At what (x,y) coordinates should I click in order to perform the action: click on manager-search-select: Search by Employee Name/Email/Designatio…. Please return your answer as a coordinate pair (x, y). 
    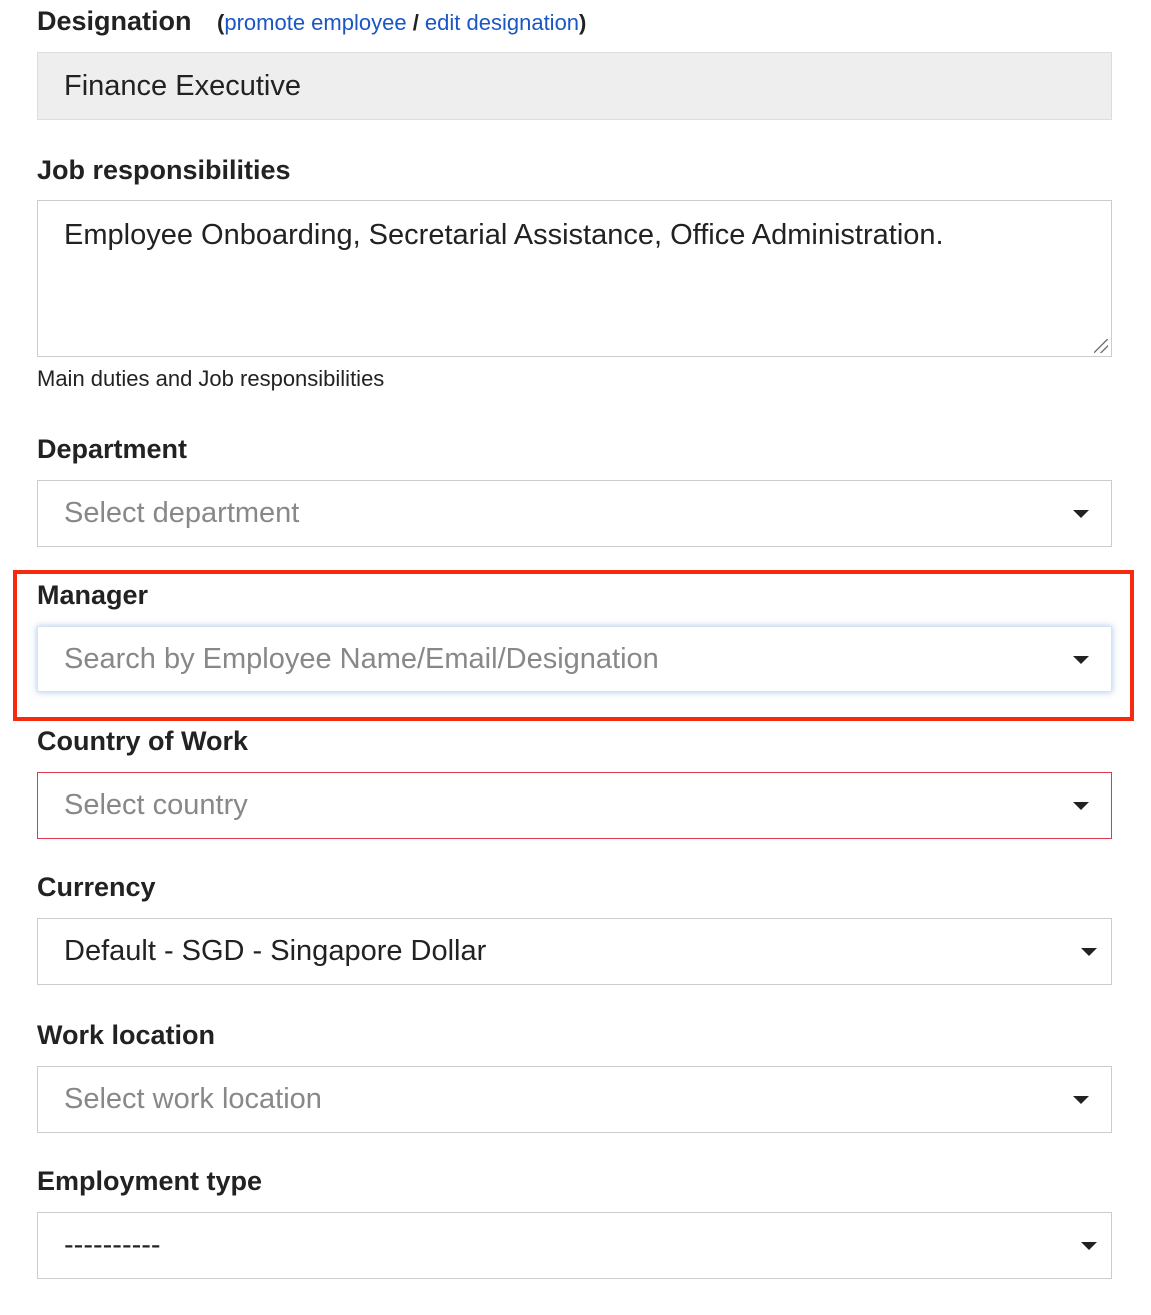
    Looking at the image, I should click on (574, 659).